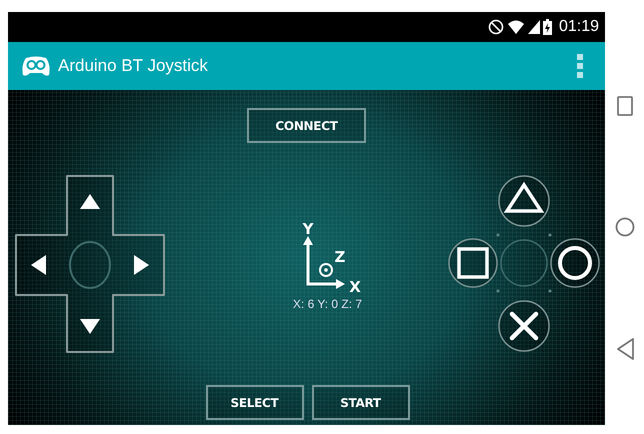 The width and height of the screenshot is (644, 434). I want to click on app-title: Arduino BT Joystick, so click(133, 66).